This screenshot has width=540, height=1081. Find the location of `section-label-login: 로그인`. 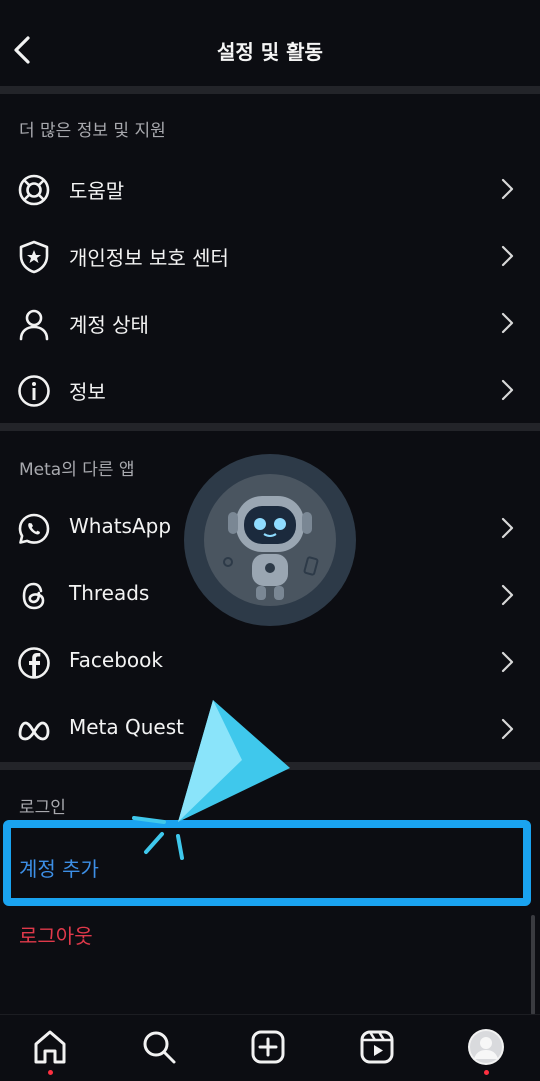

section-label-login: 로그인 is located at coordinates (42, 808).